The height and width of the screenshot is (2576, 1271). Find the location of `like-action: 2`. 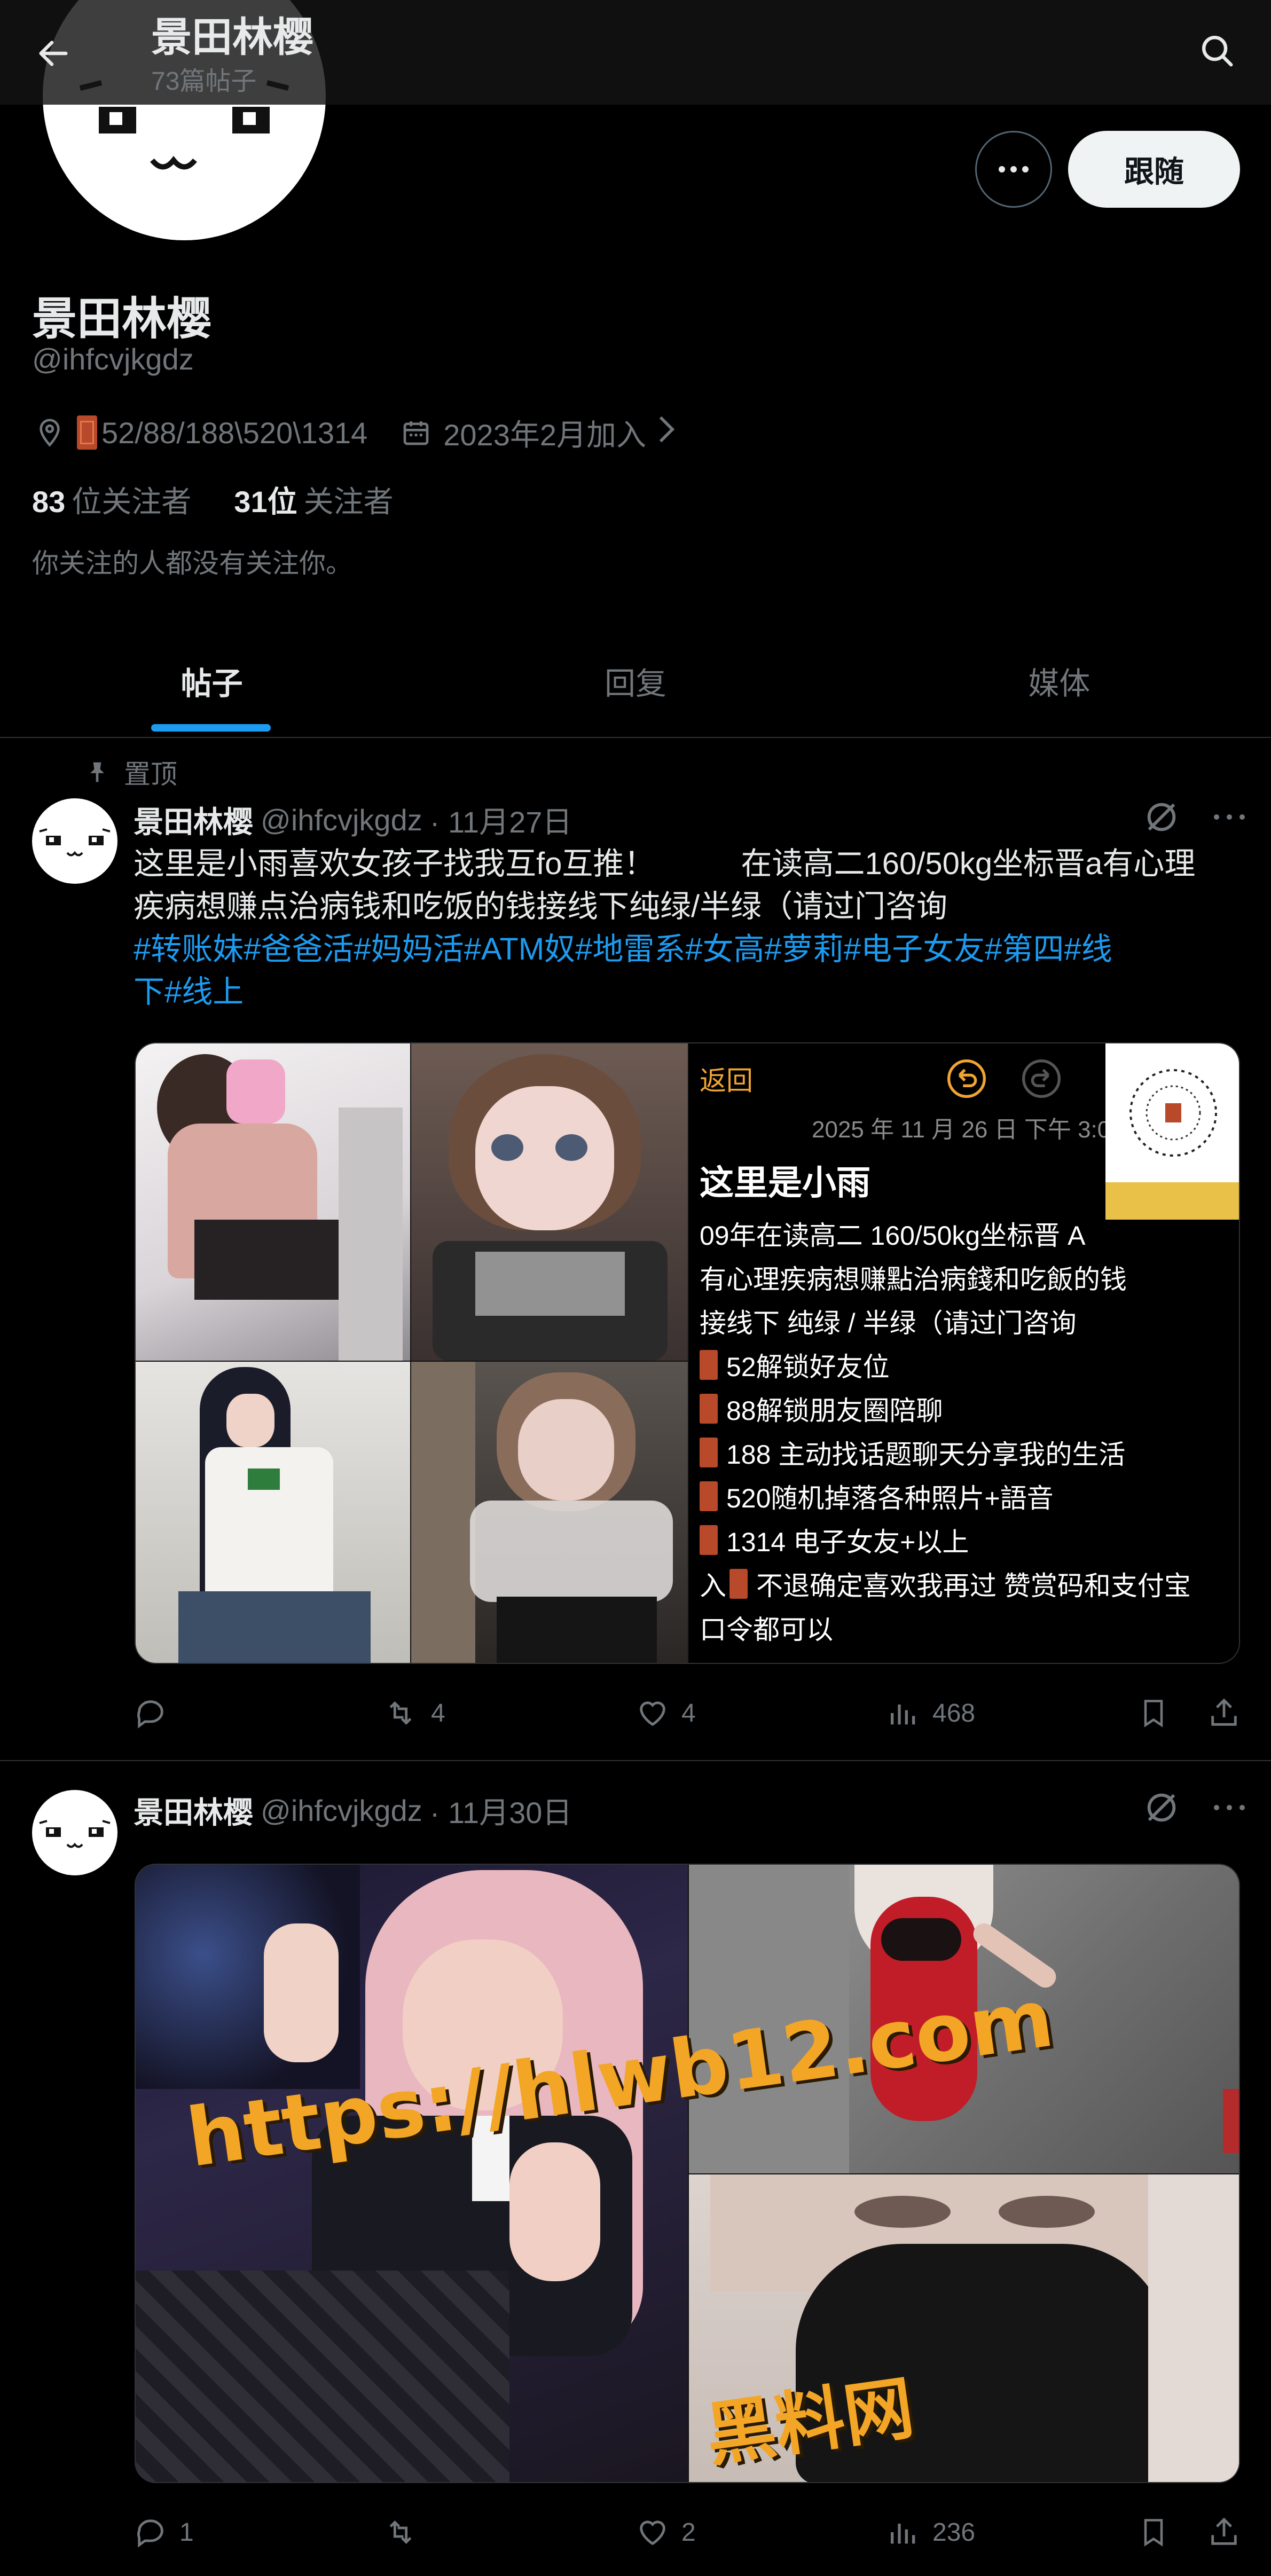

like-action: 2 is located at coordinates (666, 2532).